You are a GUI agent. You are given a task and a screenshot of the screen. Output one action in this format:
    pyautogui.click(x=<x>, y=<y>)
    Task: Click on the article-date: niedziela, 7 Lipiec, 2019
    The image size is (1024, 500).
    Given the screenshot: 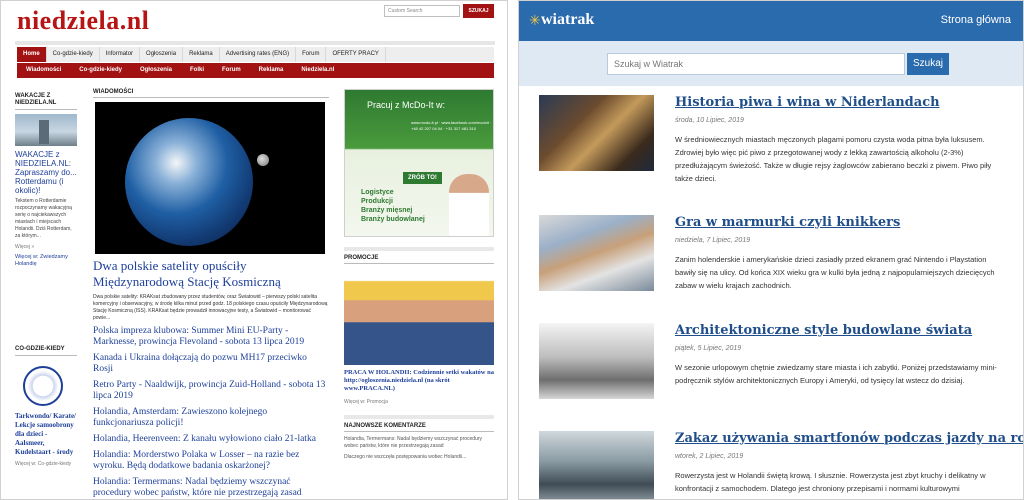 What is the action you would take?
    pyautogui.click(x=713, y=240)
    